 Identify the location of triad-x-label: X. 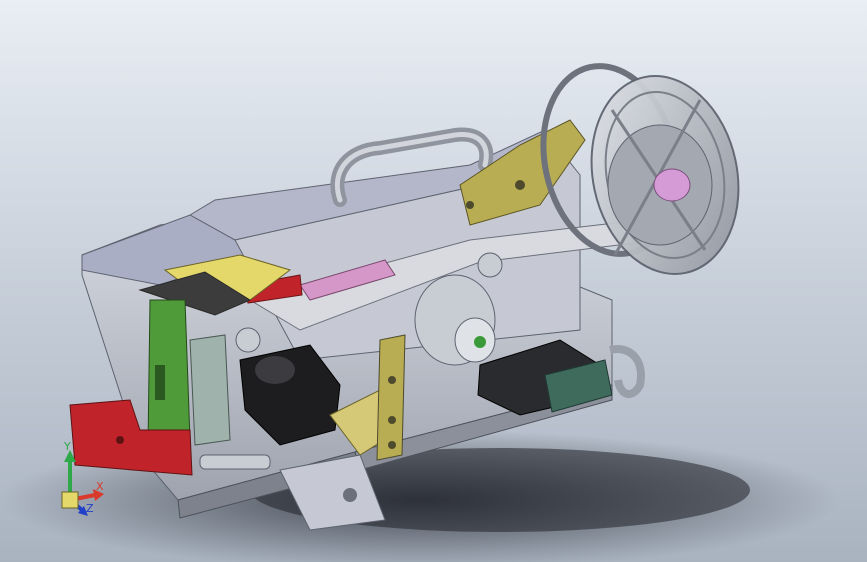
(100, 486).